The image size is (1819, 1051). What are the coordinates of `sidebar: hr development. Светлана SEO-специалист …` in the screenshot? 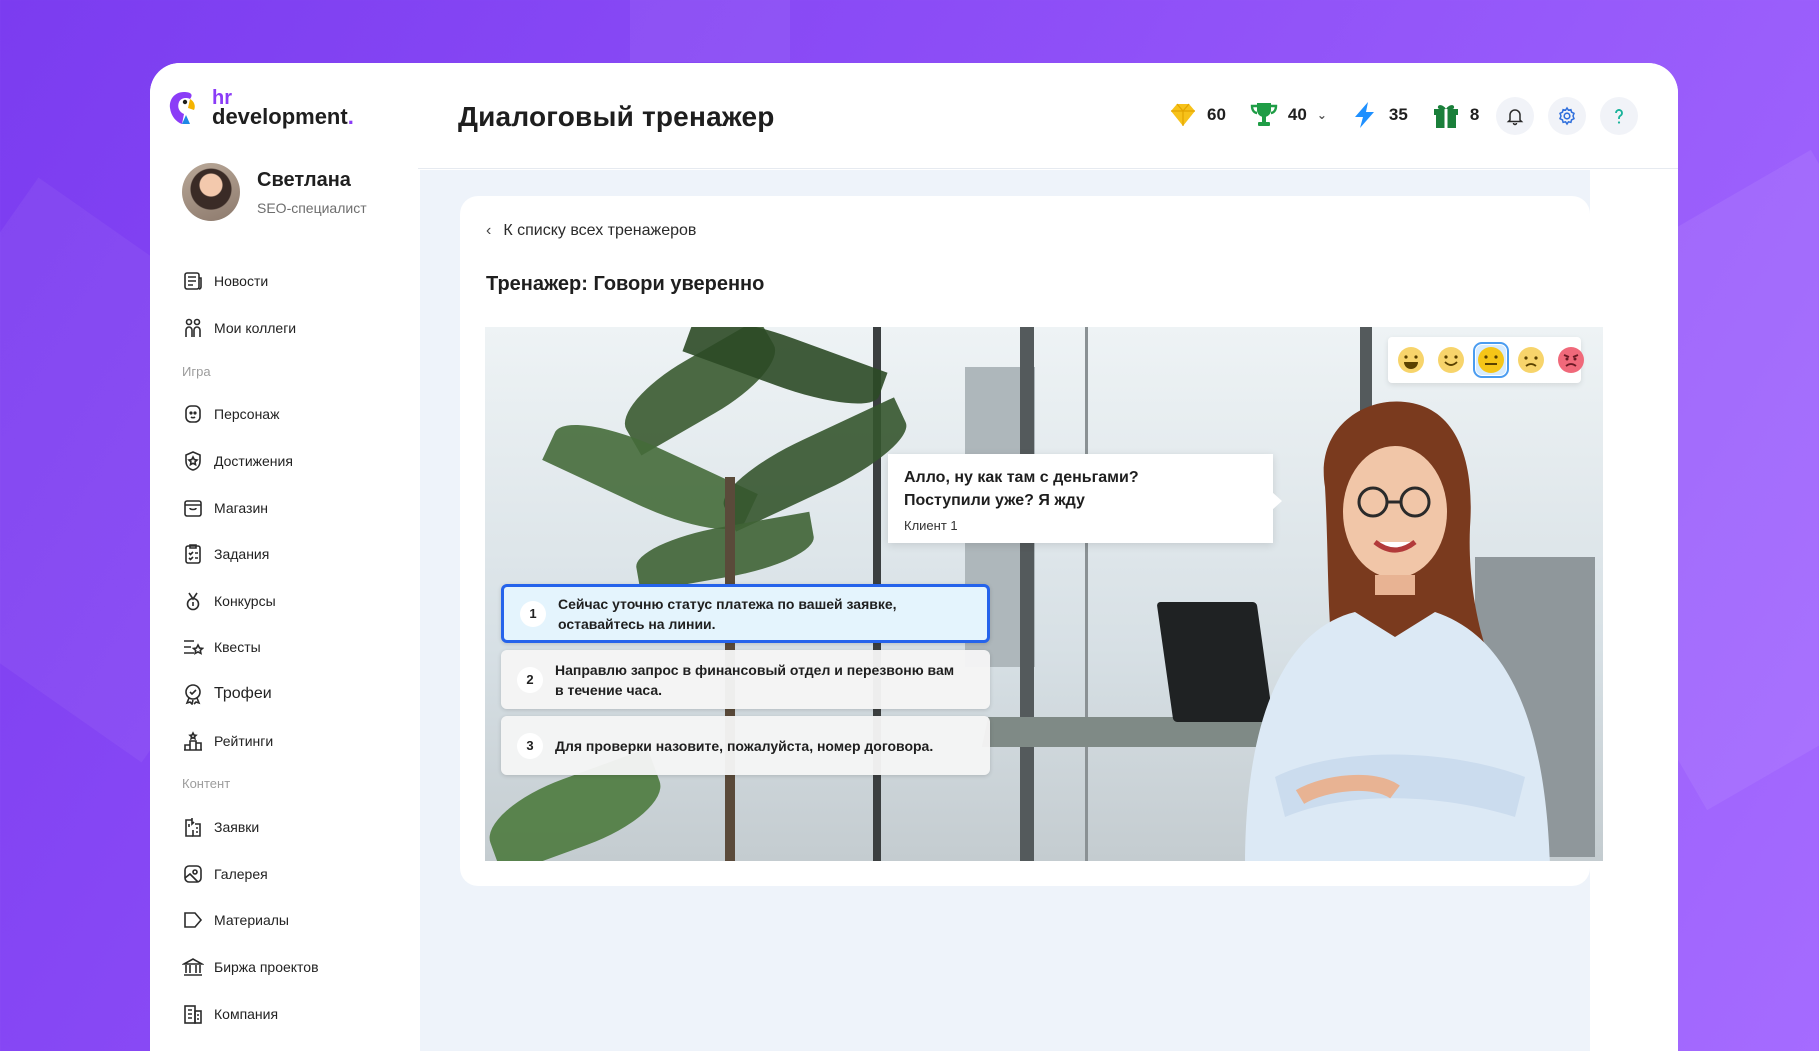 It's located at (284, 557).